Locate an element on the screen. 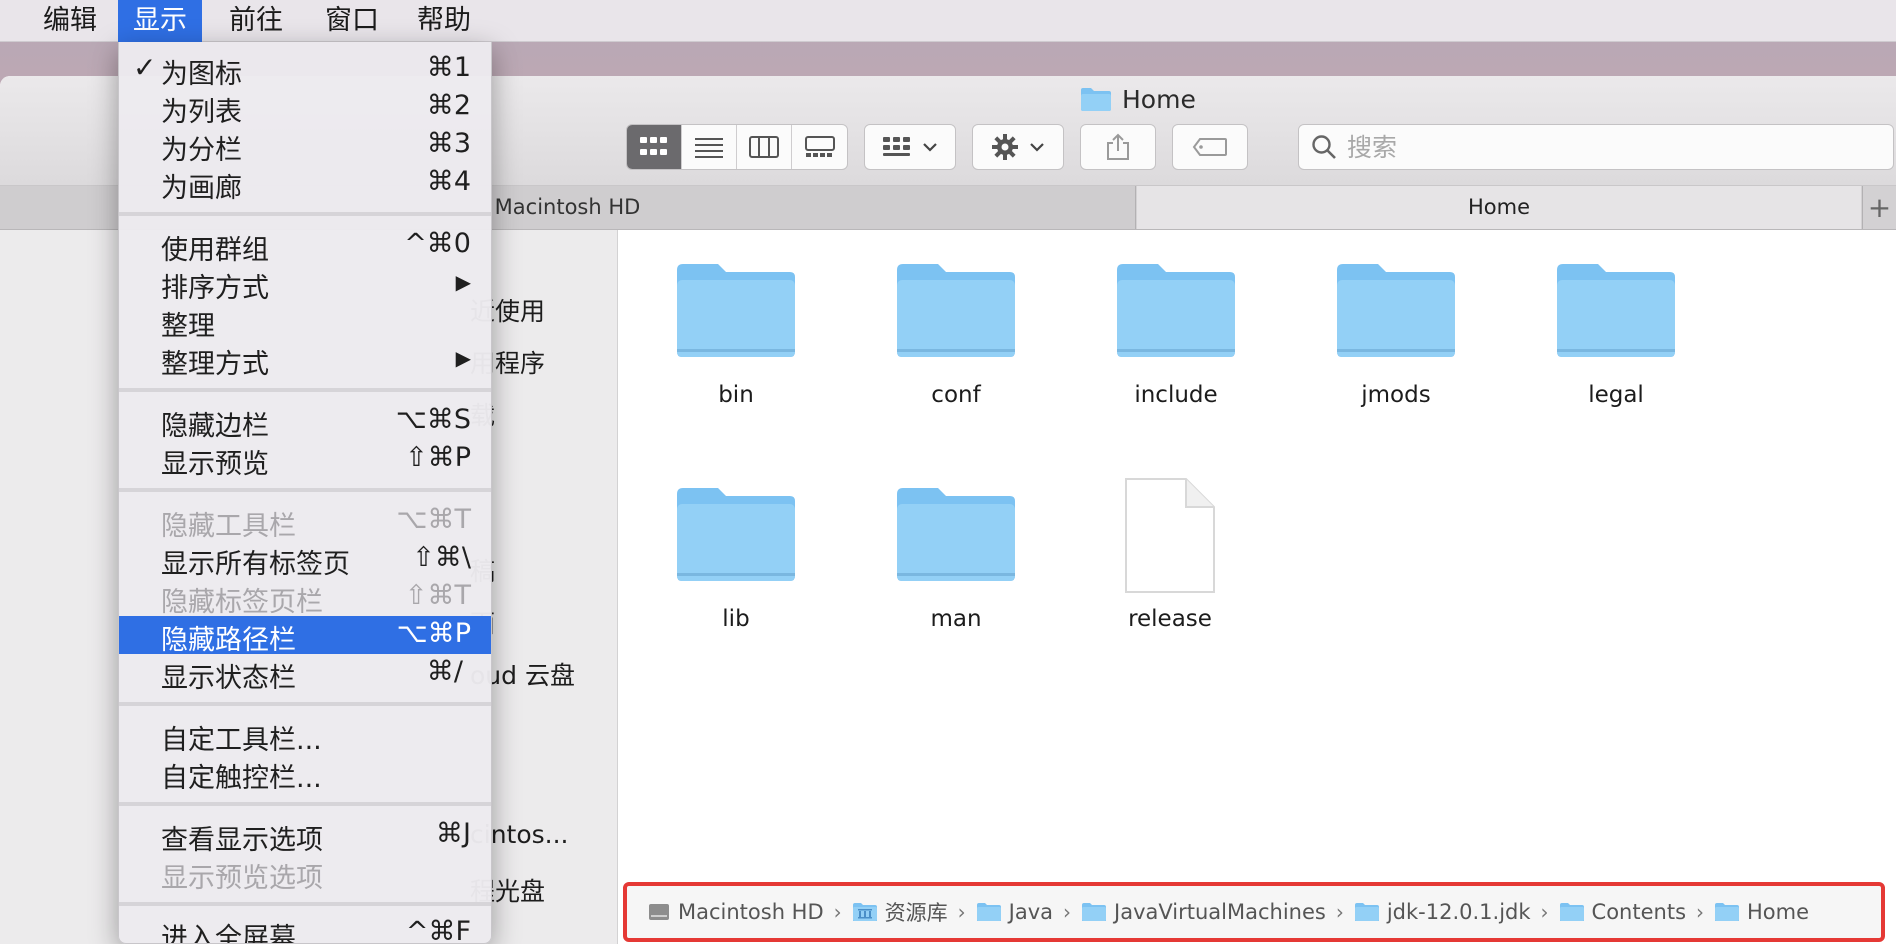 This screenshot has width=1896, height=944. path-crumb-label: jdk-12.0.1.jdk is located at coordinates (1458, 912).